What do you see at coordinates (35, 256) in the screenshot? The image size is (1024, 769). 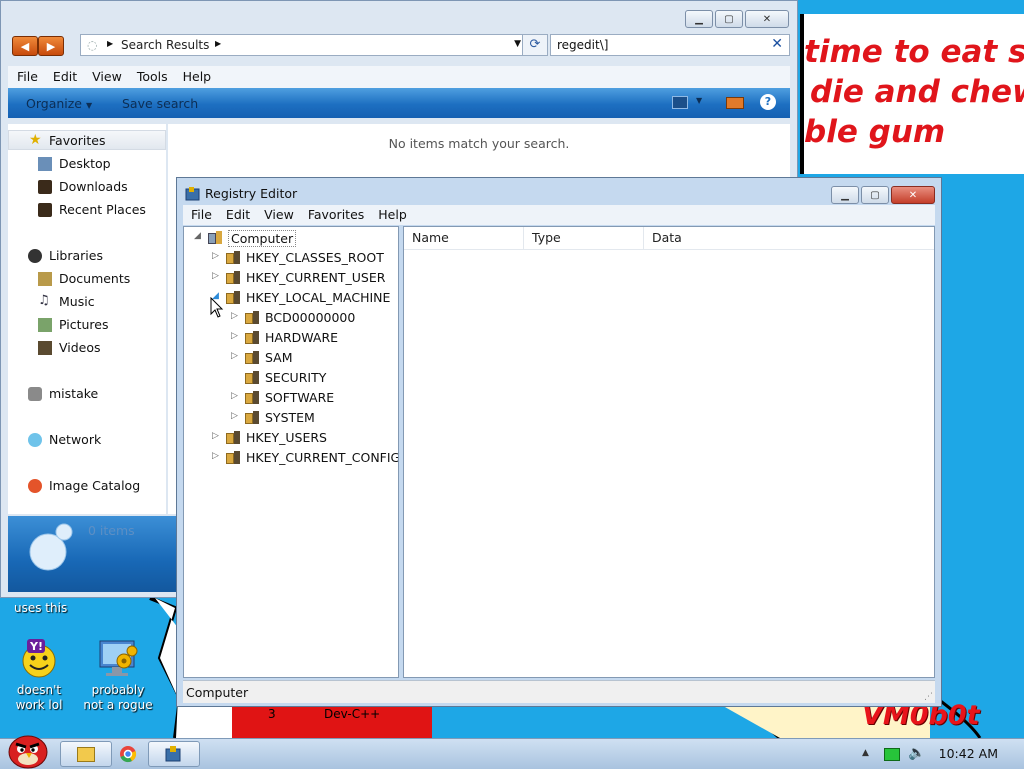 I see `libraries-icon` at bounding box center [35, 256].